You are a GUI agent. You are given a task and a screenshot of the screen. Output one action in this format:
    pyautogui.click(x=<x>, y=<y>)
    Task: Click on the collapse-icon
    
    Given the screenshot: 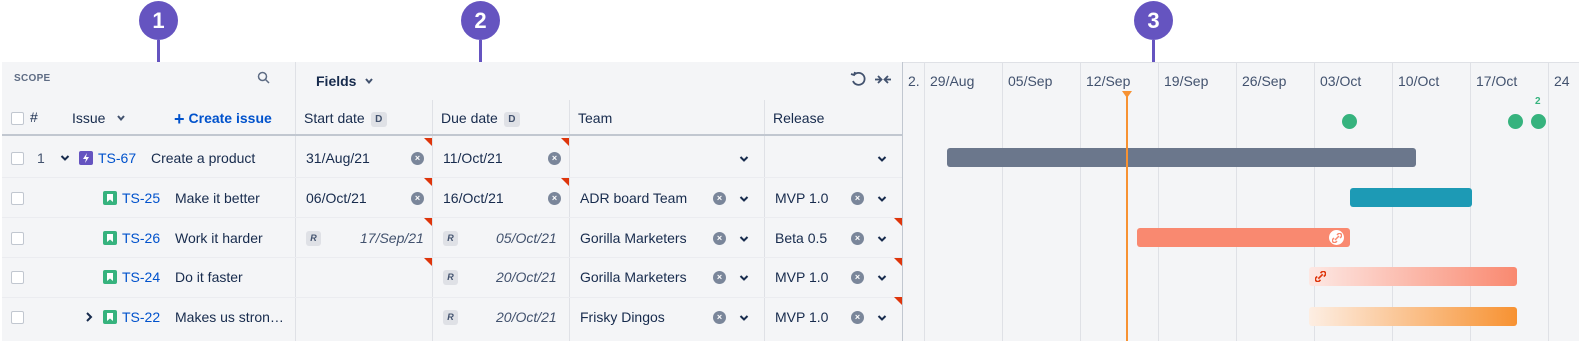 What is the action you would take?
    pyautogui.click(x=883, y=79)
    